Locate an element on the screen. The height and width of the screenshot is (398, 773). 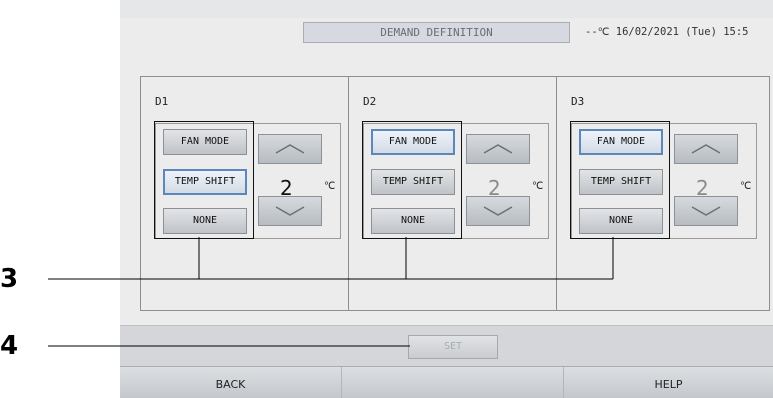
callout-3: 3 is located at coordinates (9, 279).